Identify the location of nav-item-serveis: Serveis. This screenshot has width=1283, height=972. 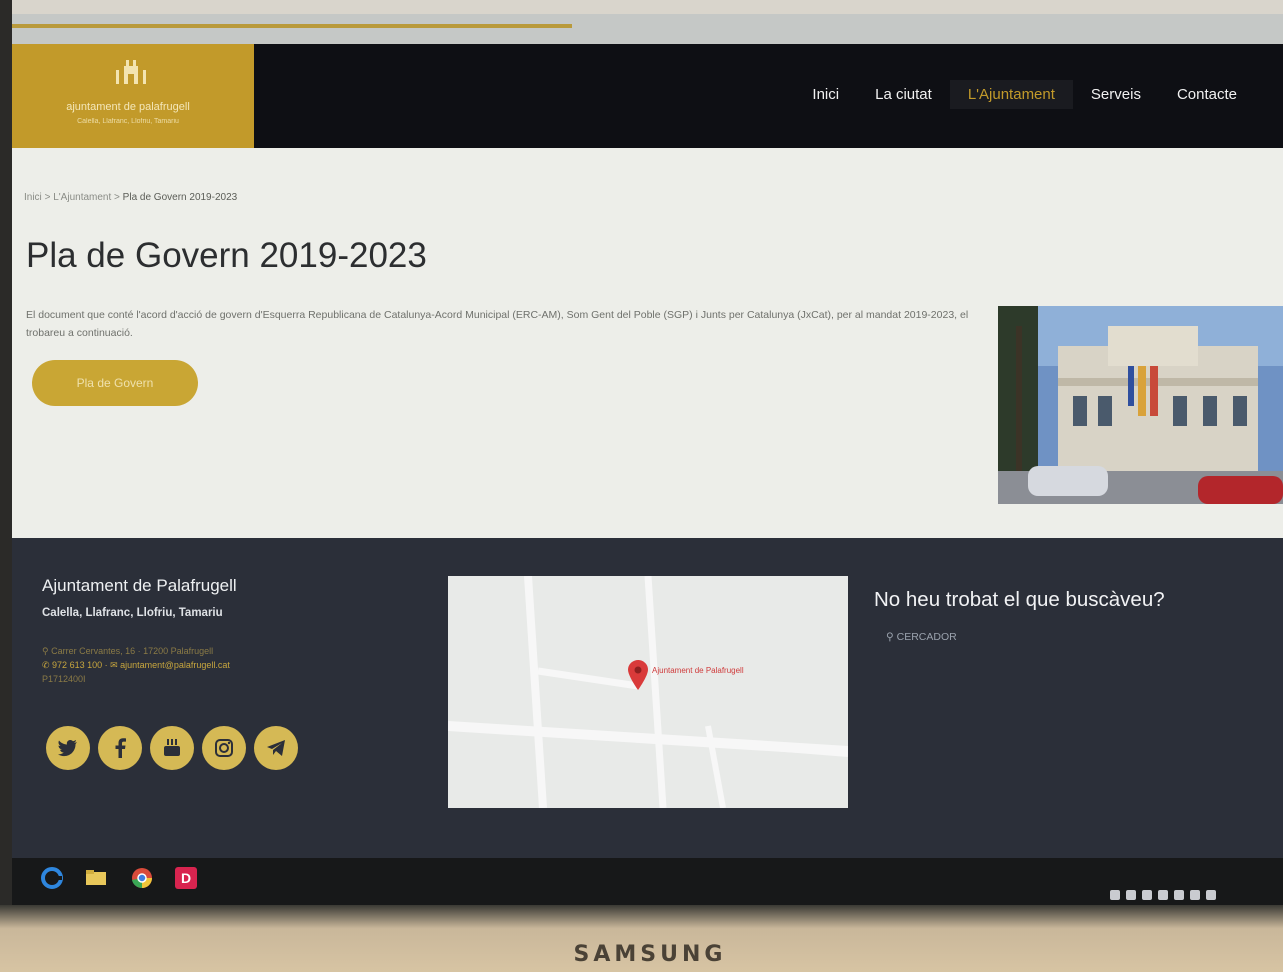
(1116, 94).